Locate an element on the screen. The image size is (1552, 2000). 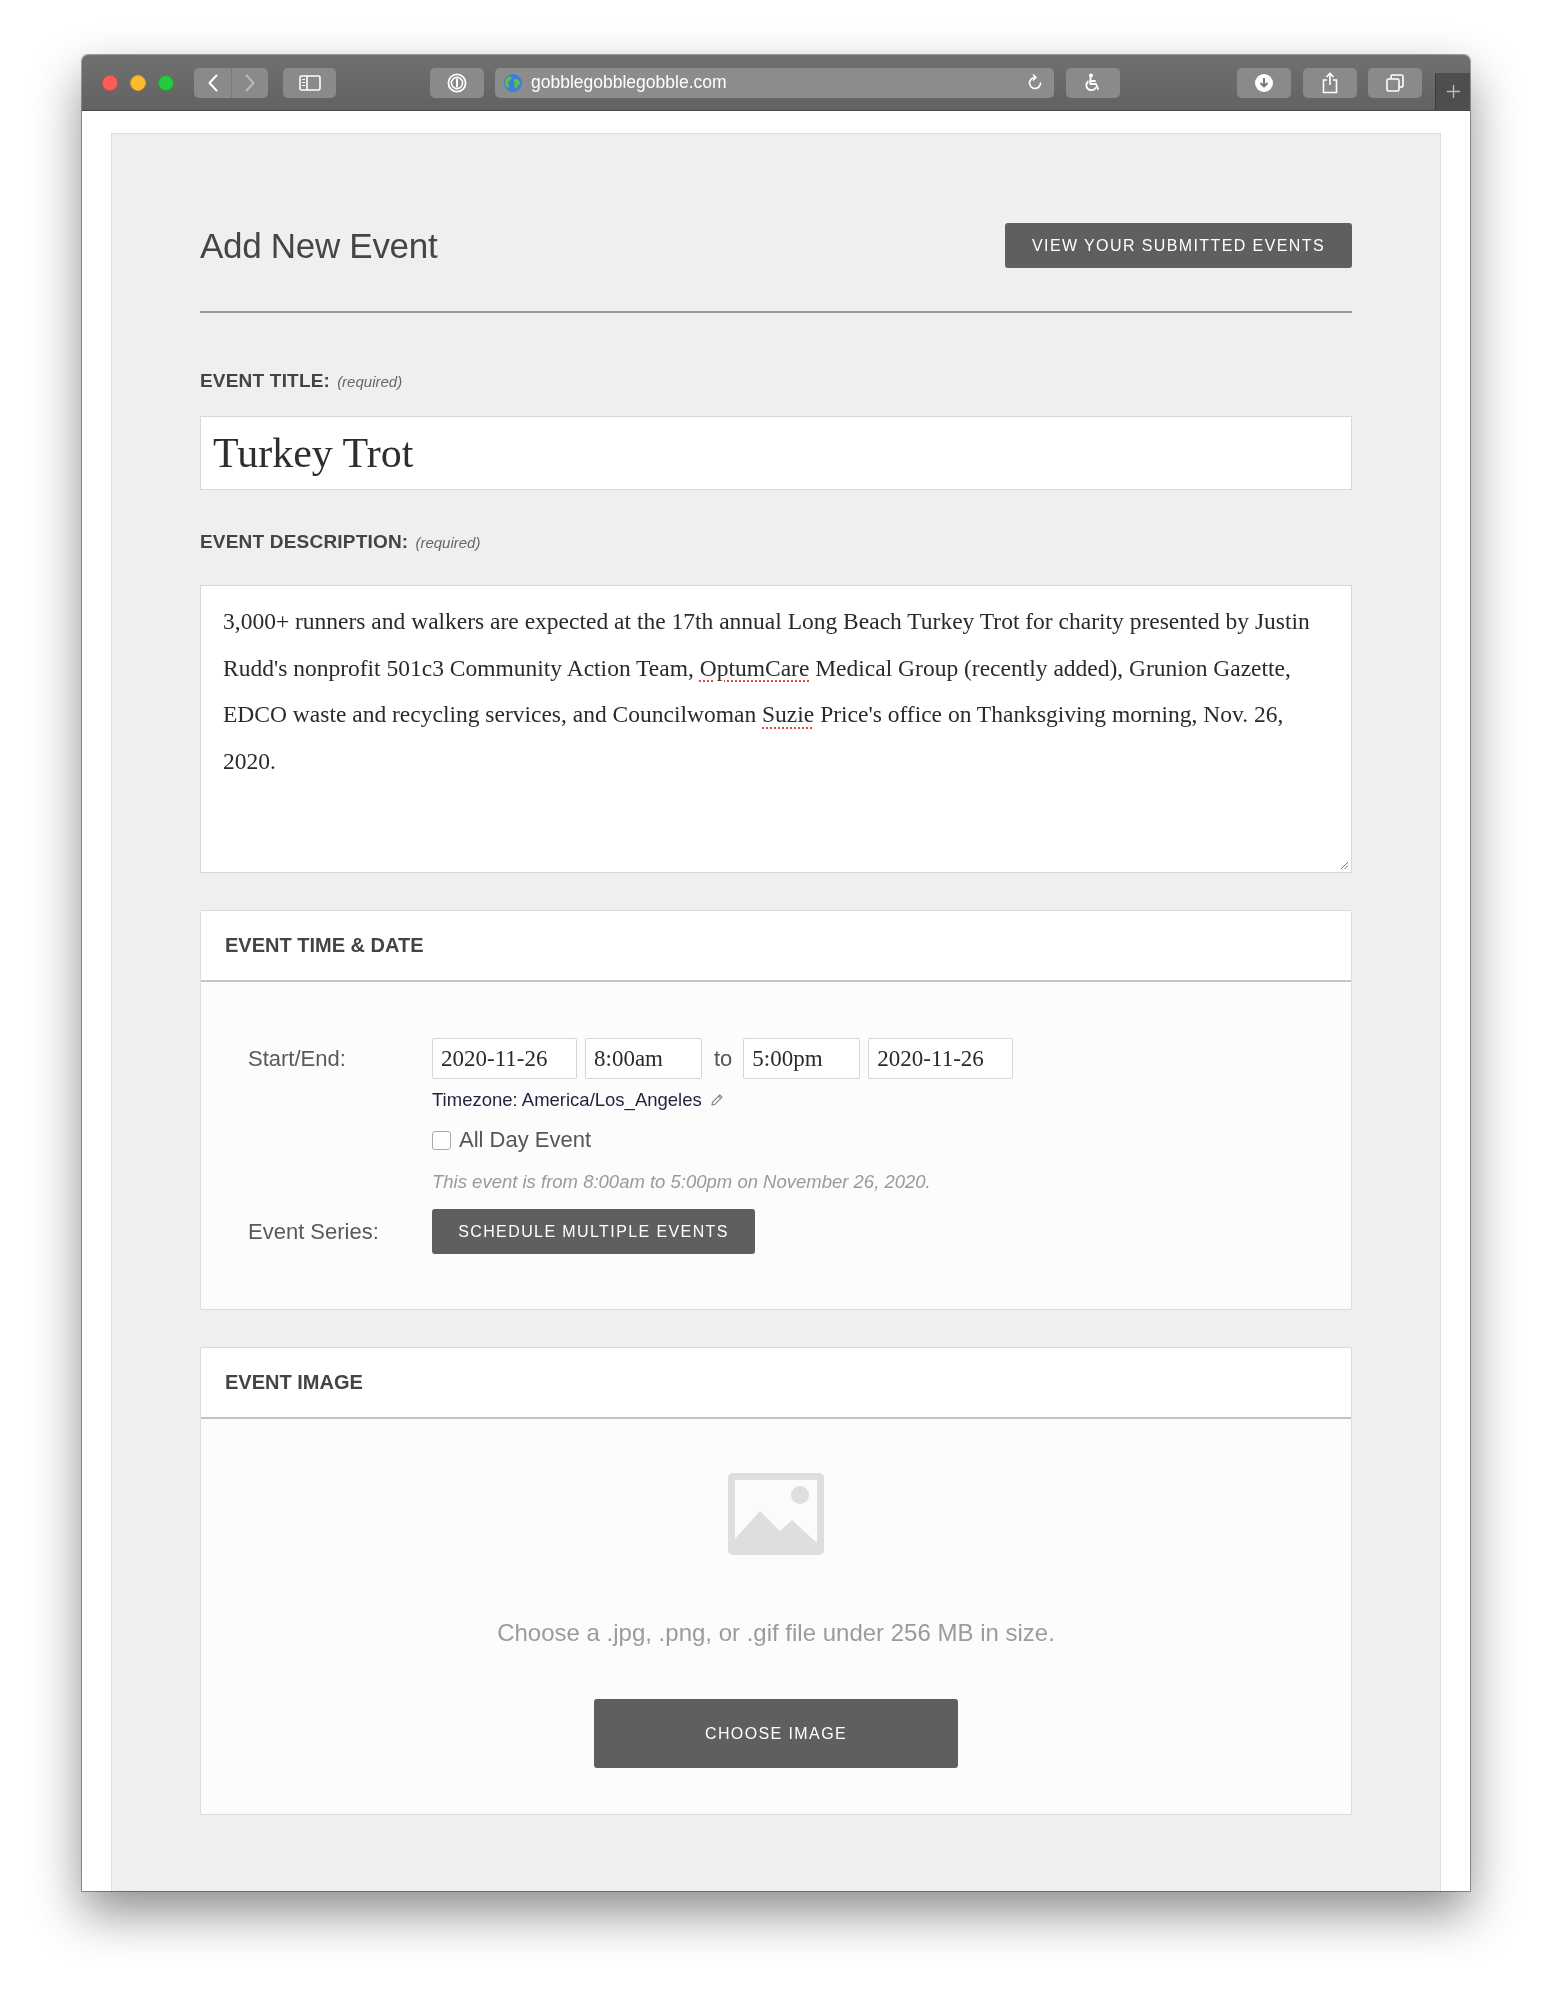
zoom-window-icon is located at coordinates (166, 82).